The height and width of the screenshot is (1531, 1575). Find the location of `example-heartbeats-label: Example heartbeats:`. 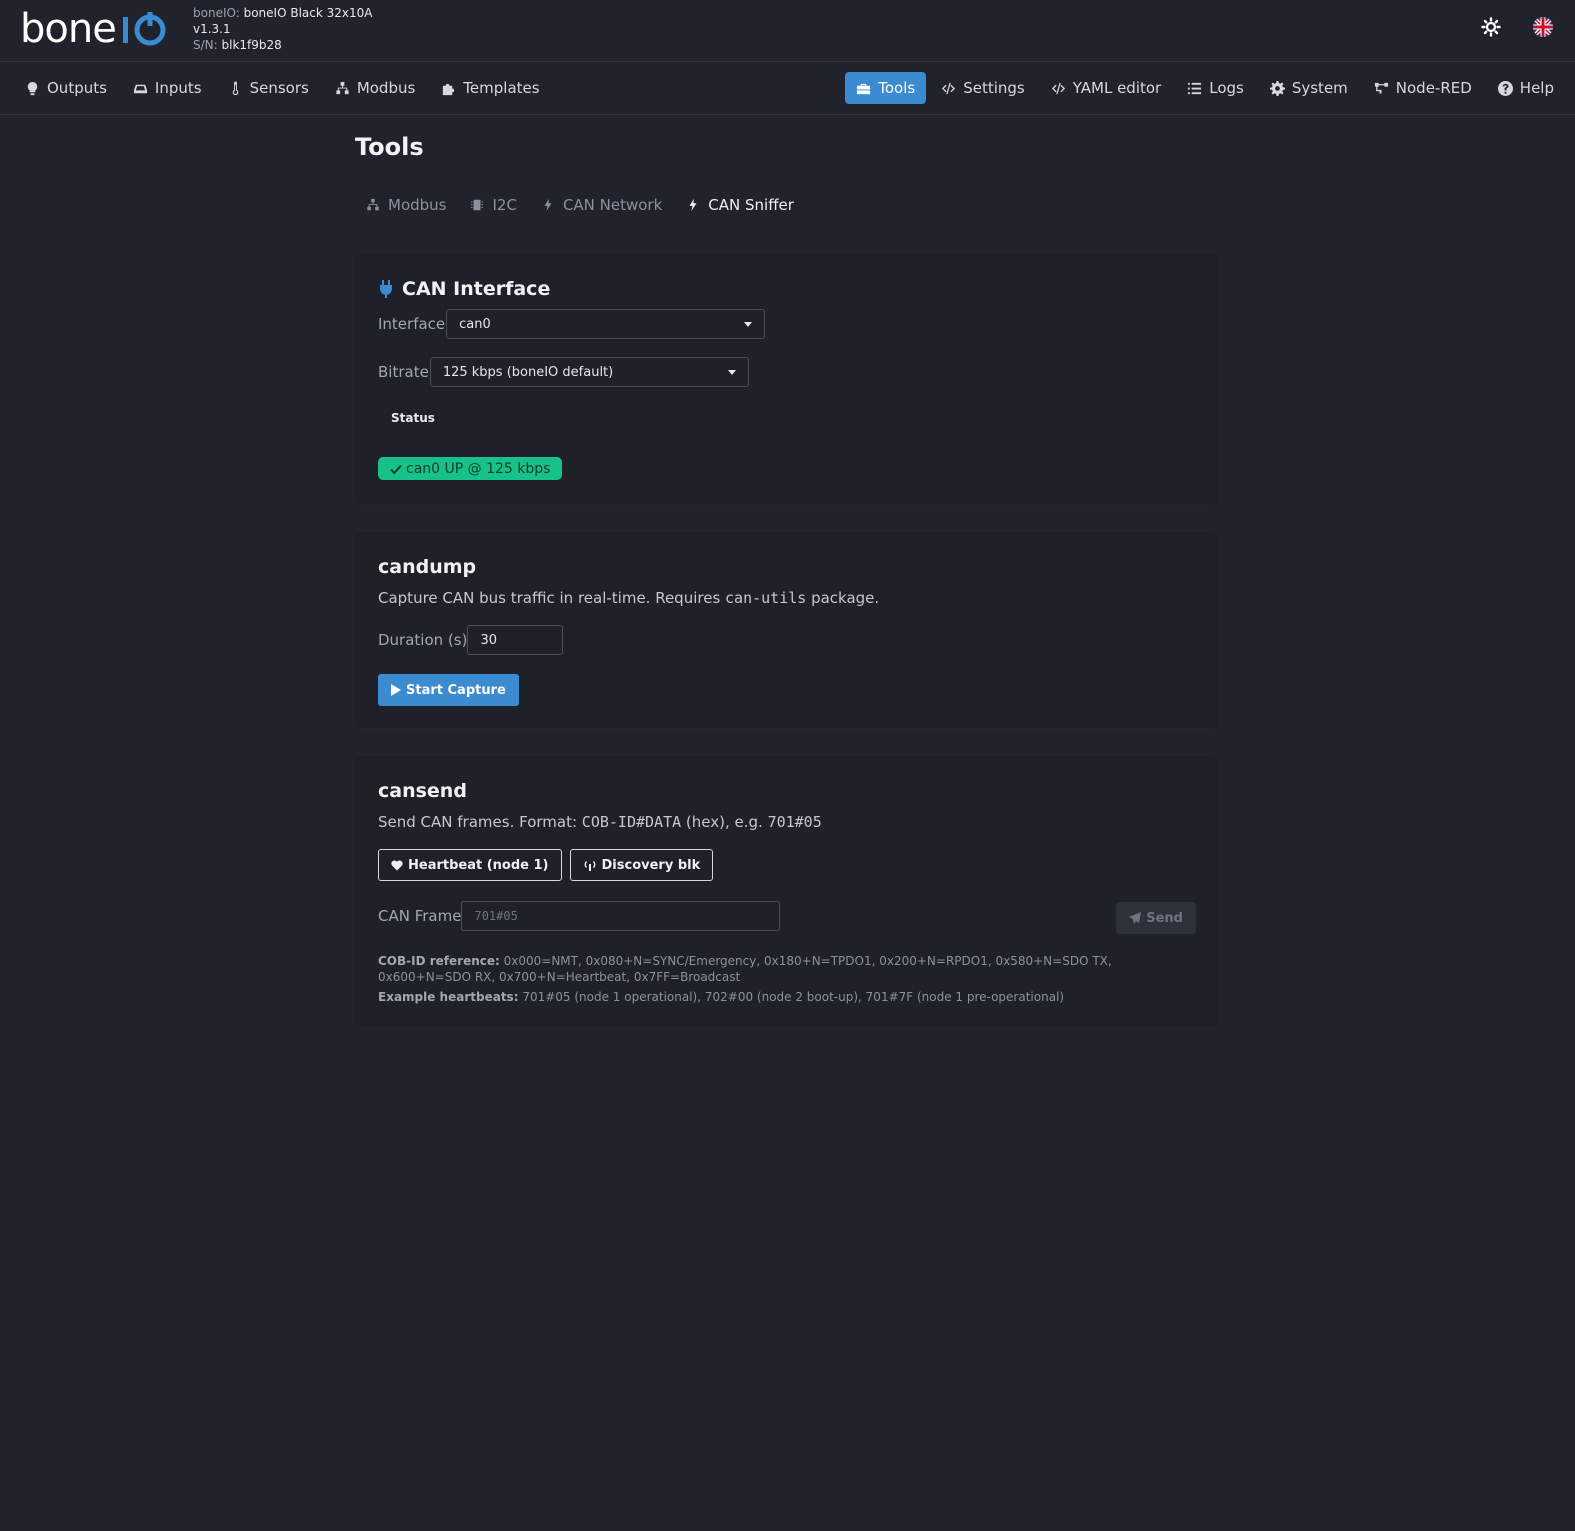

example-heartbeats-label: Example heartbeats: is located at coordinates (448, 997).